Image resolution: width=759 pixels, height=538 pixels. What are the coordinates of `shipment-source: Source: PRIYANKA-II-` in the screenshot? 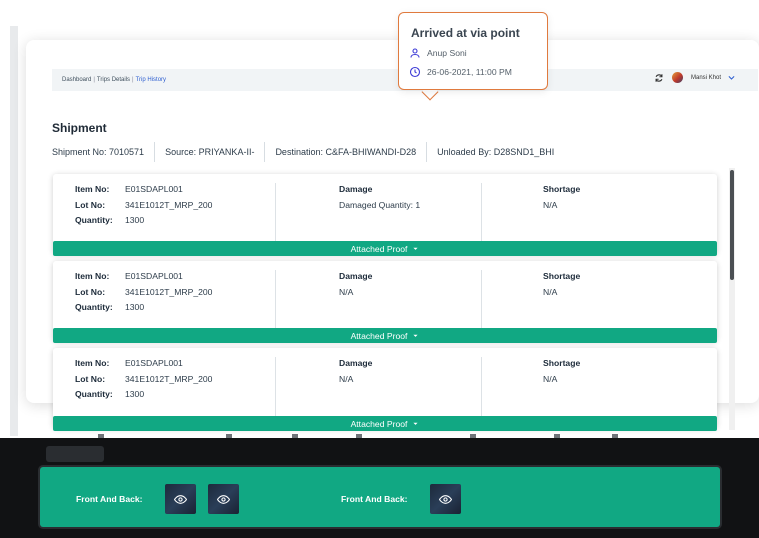 It's located at (210, 152).